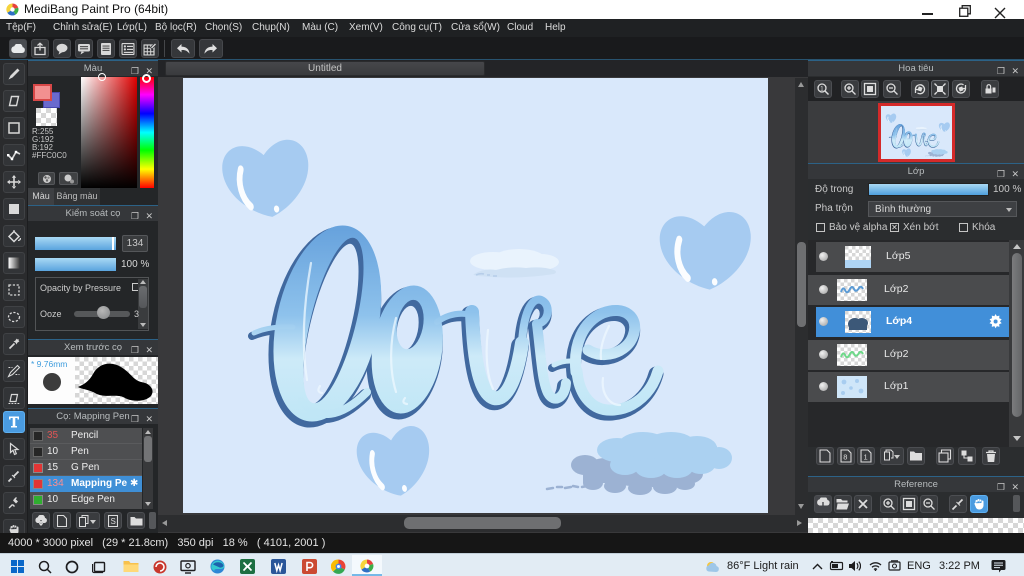  I want to click on svg-text: S, so click(113, 521).